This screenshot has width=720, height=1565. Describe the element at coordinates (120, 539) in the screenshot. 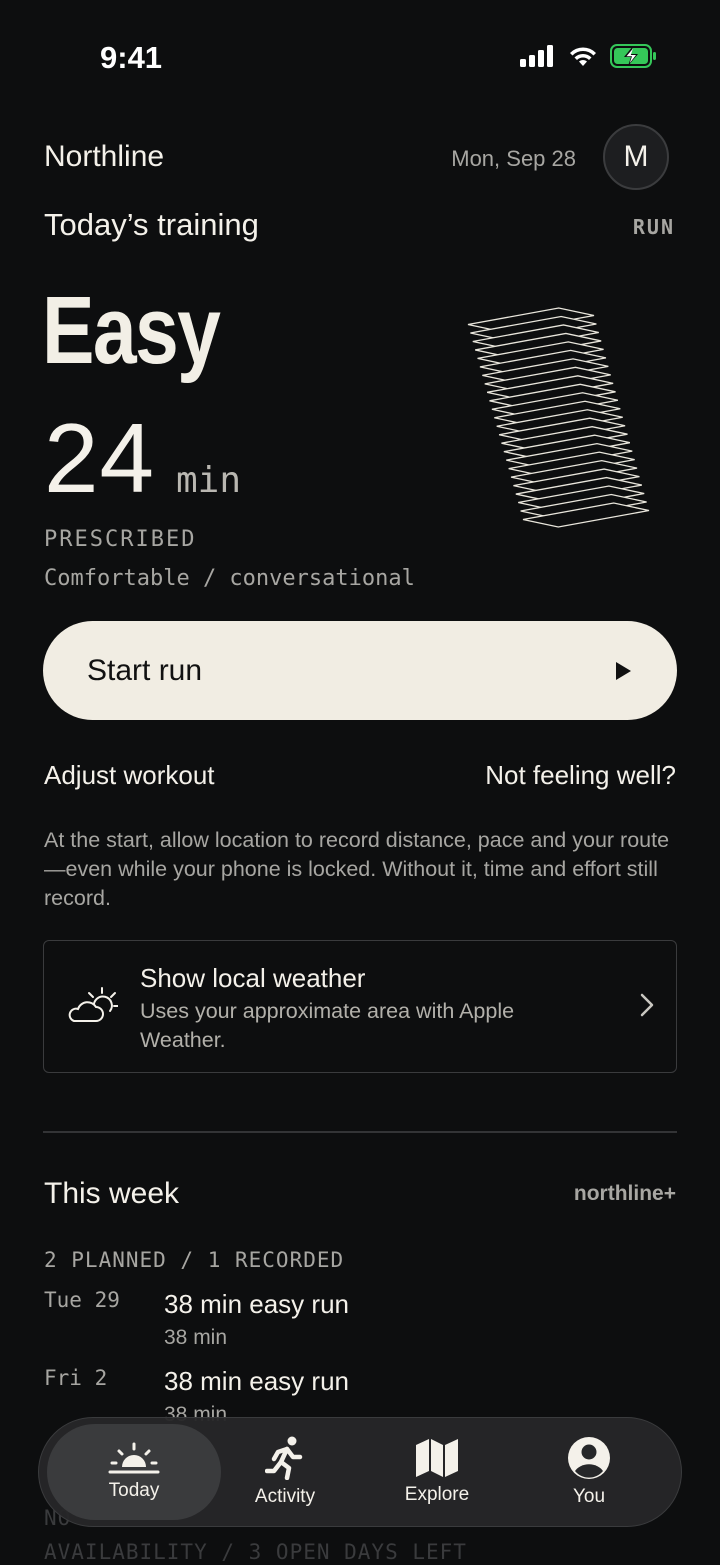

I see `prescribed-label: PRESCRIBED` at that location.